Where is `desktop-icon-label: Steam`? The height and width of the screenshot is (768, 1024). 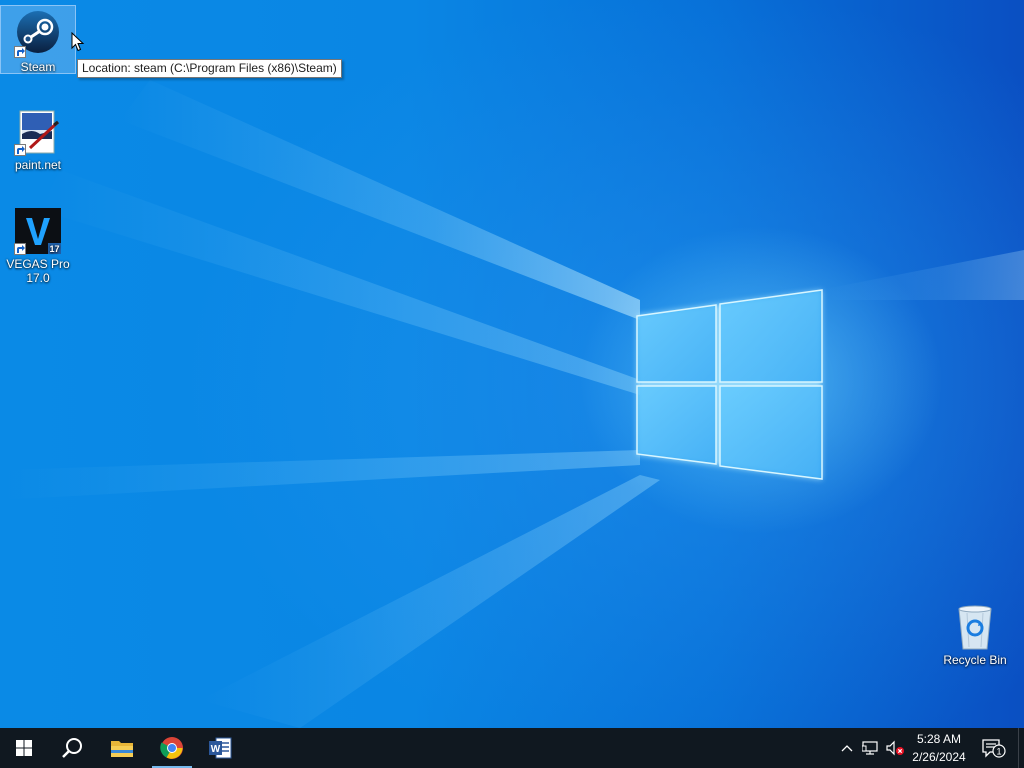 desktop-icon-label: Steam is located at coordinates (38, 67).